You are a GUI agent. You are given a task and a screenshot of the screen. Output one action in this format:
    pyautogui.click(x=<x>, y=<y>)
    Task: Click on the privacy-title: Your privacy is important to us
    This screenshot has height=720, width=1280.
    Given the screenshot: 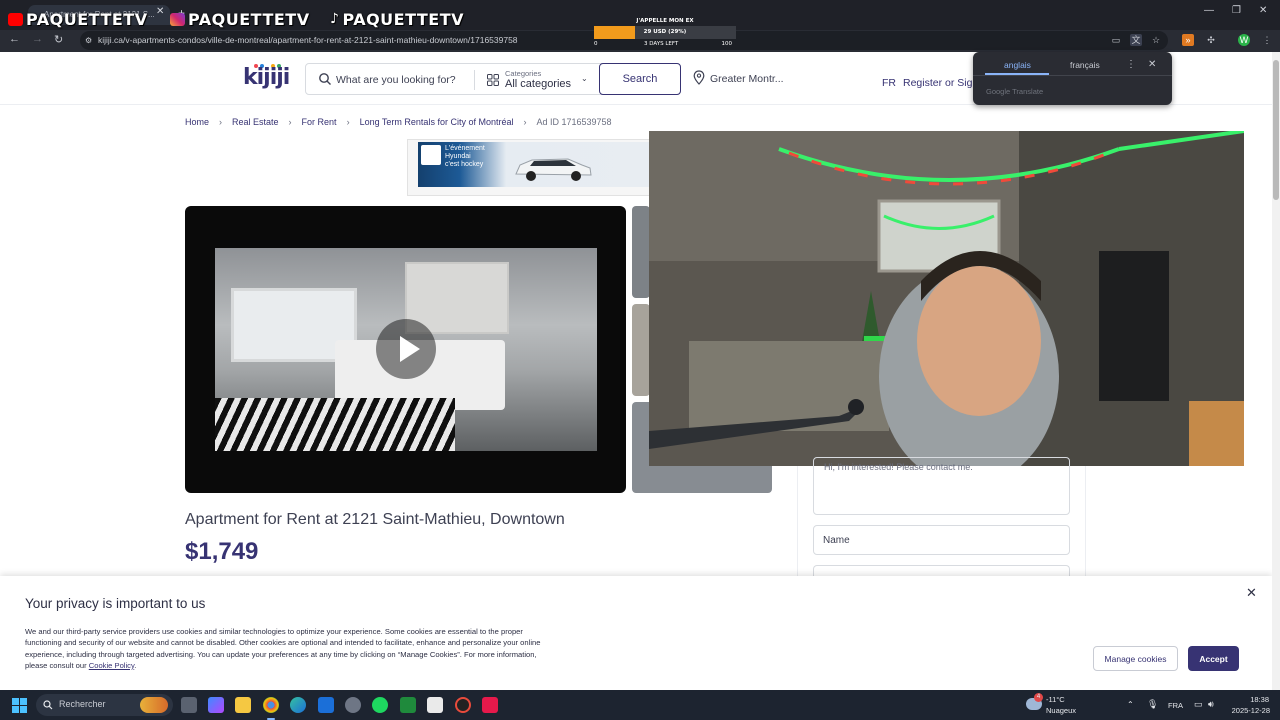 What is the action you would take?
    pyautogui.click(x=115, y=603)
    